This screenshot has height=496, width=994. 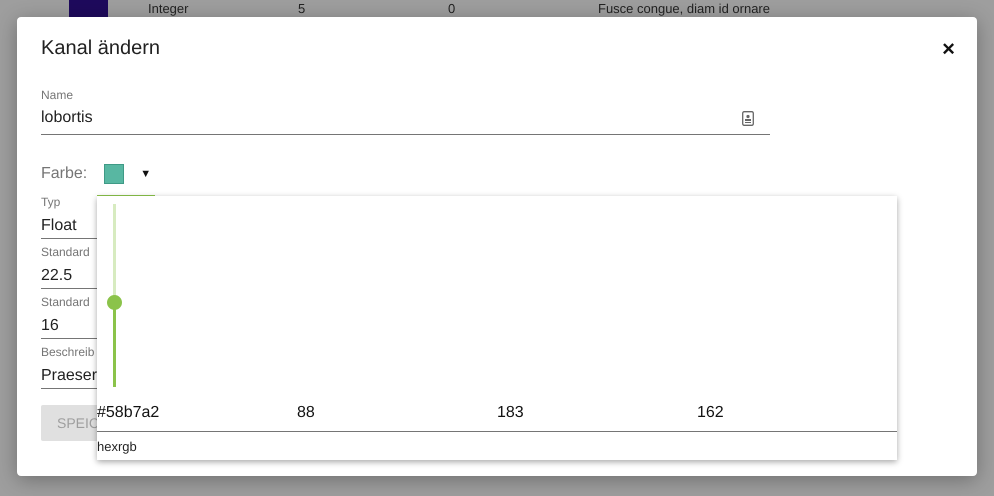 I want to click on color-value: 162, so click(x=711, y=413).